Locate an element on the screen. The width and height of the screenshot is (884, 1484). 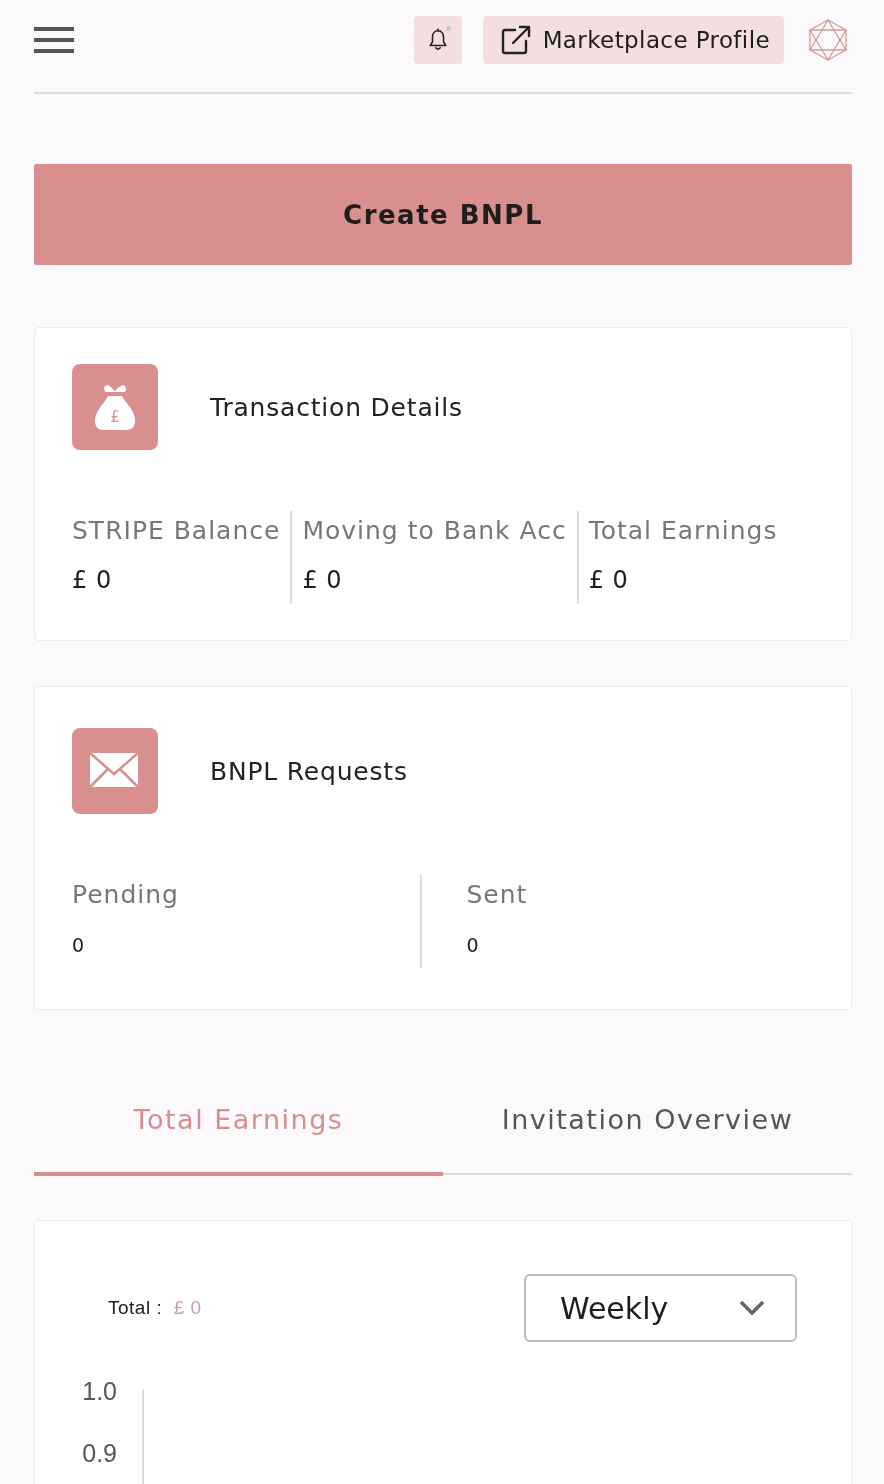
money-bag-icon: £ is located at coordinates (115, 407).